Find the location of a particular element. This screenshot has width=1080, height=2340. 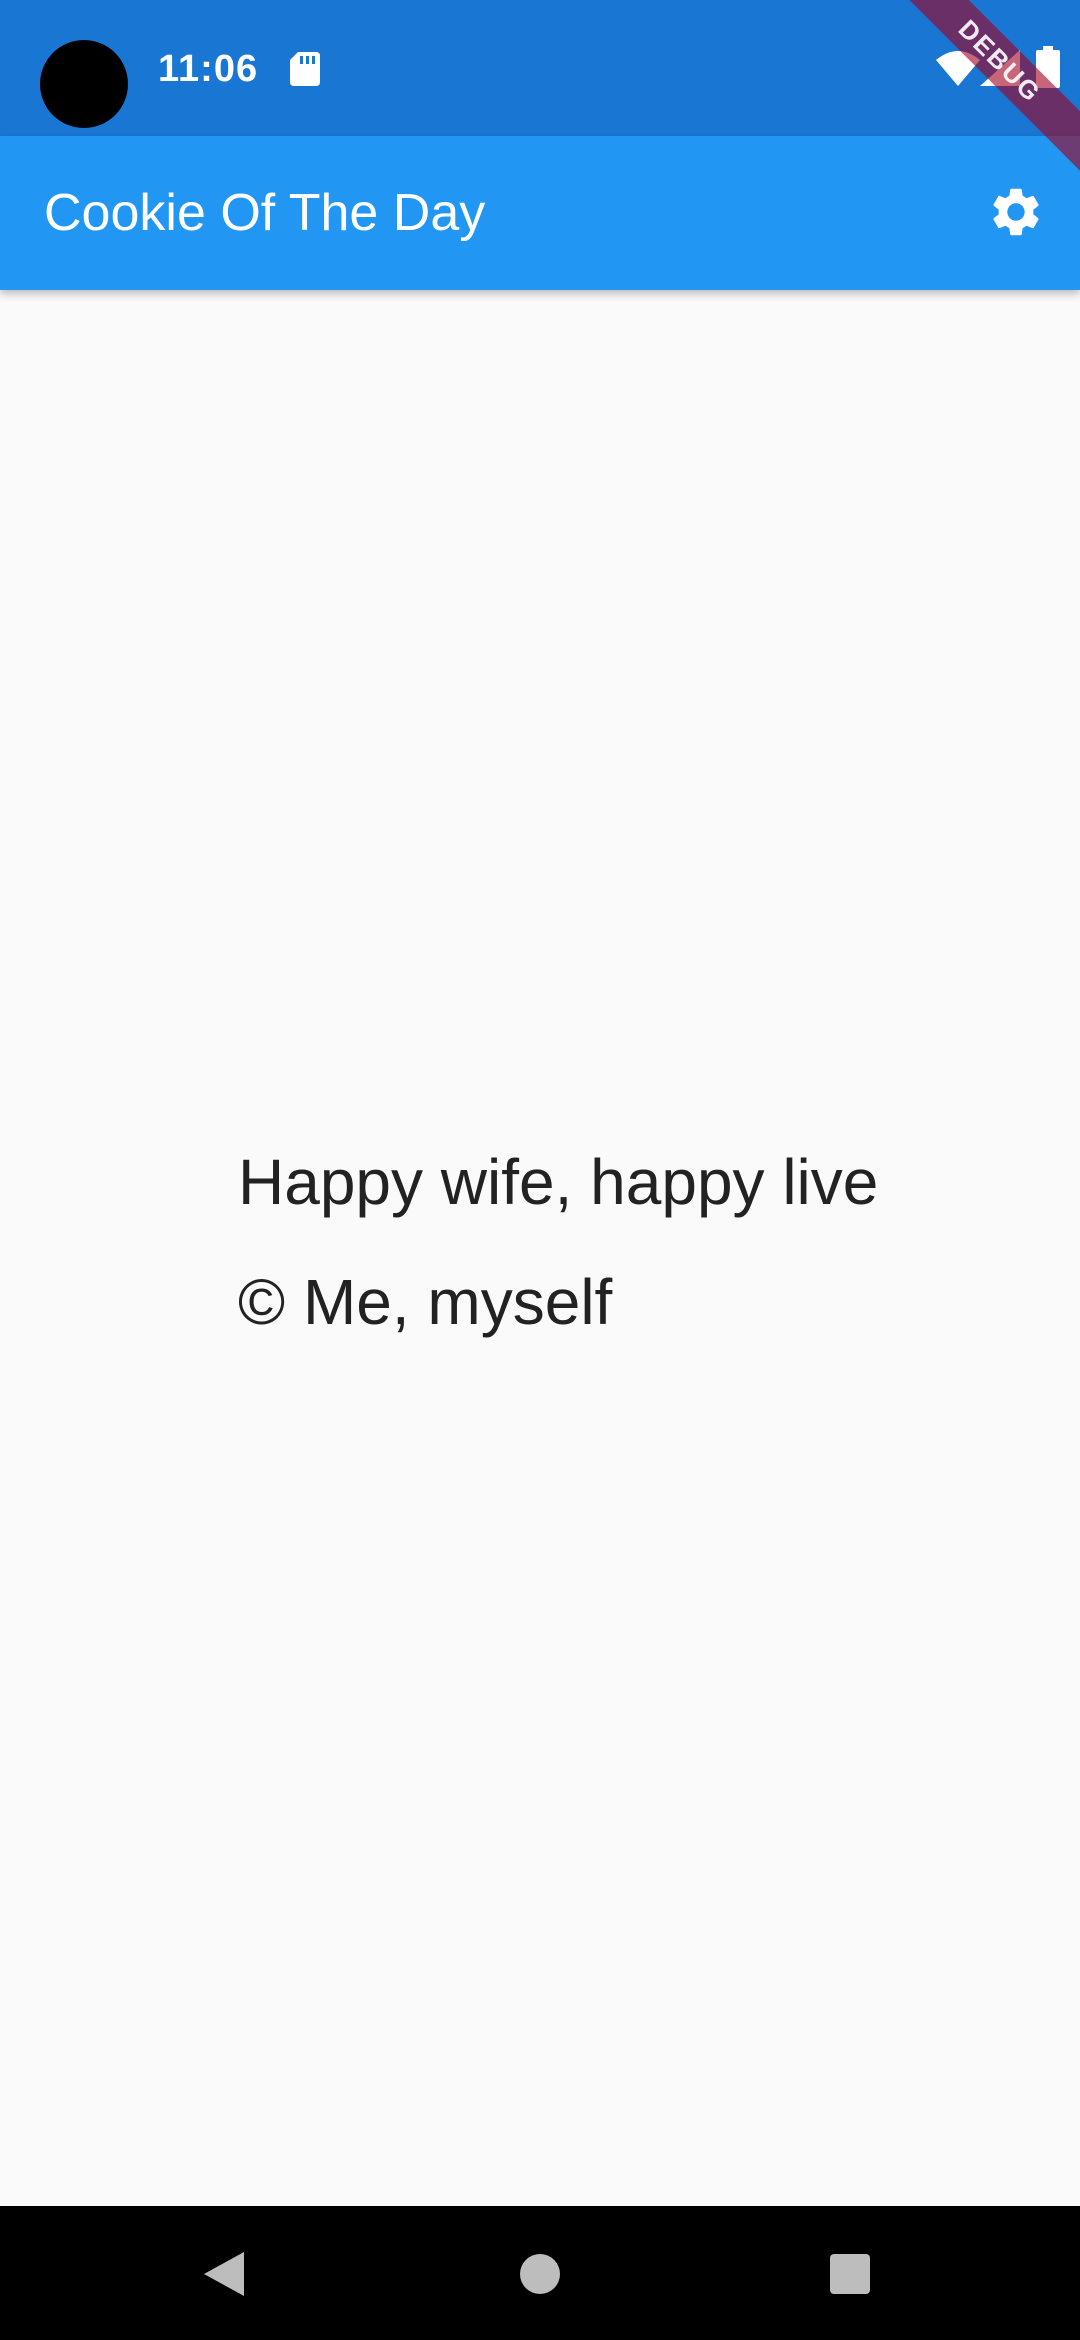

page-title: Cookie Of The Day is located at coordinates (265, 213).